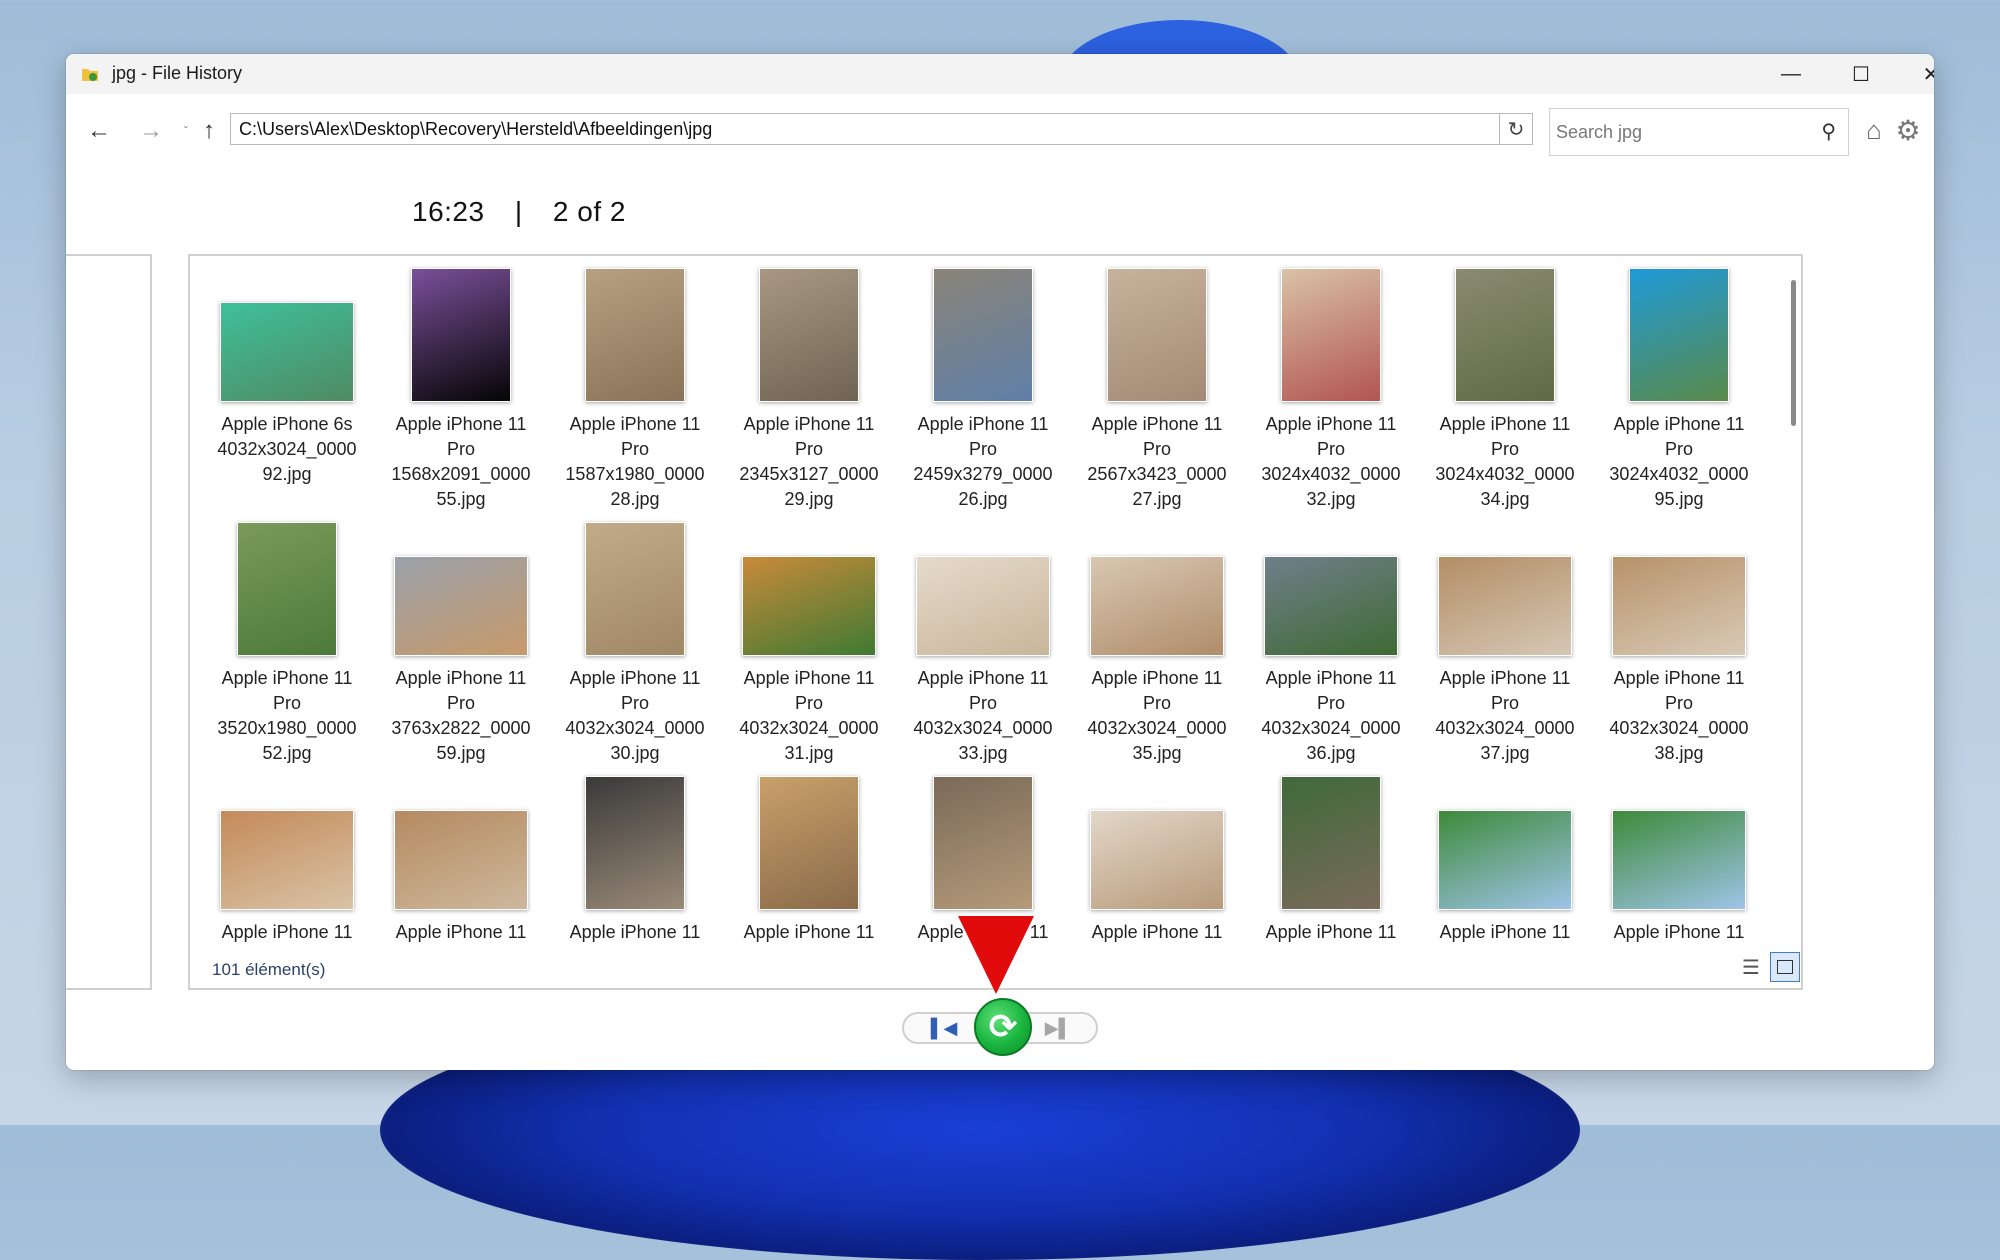  Describe the element at coordinates (287, 753) in the screenshot. I see `file-name-line: 52.jpg` at that location.